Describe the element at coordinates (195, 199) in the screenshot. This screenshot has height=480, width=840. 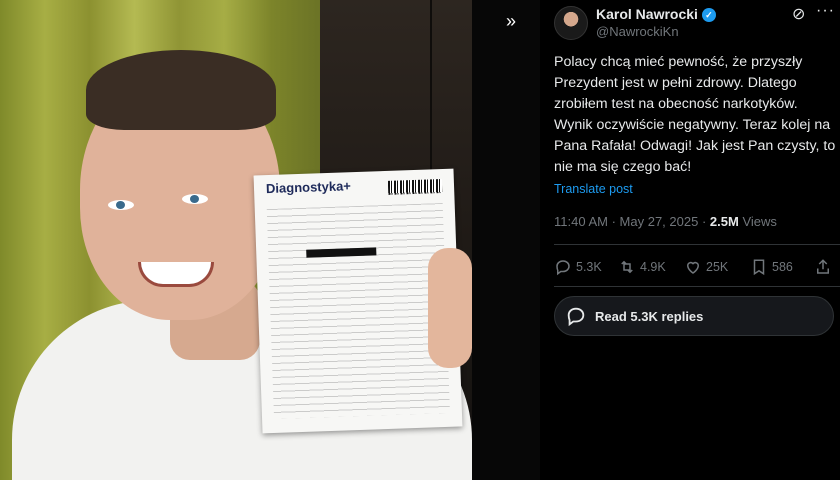
I see `person-eye-right` at that location.